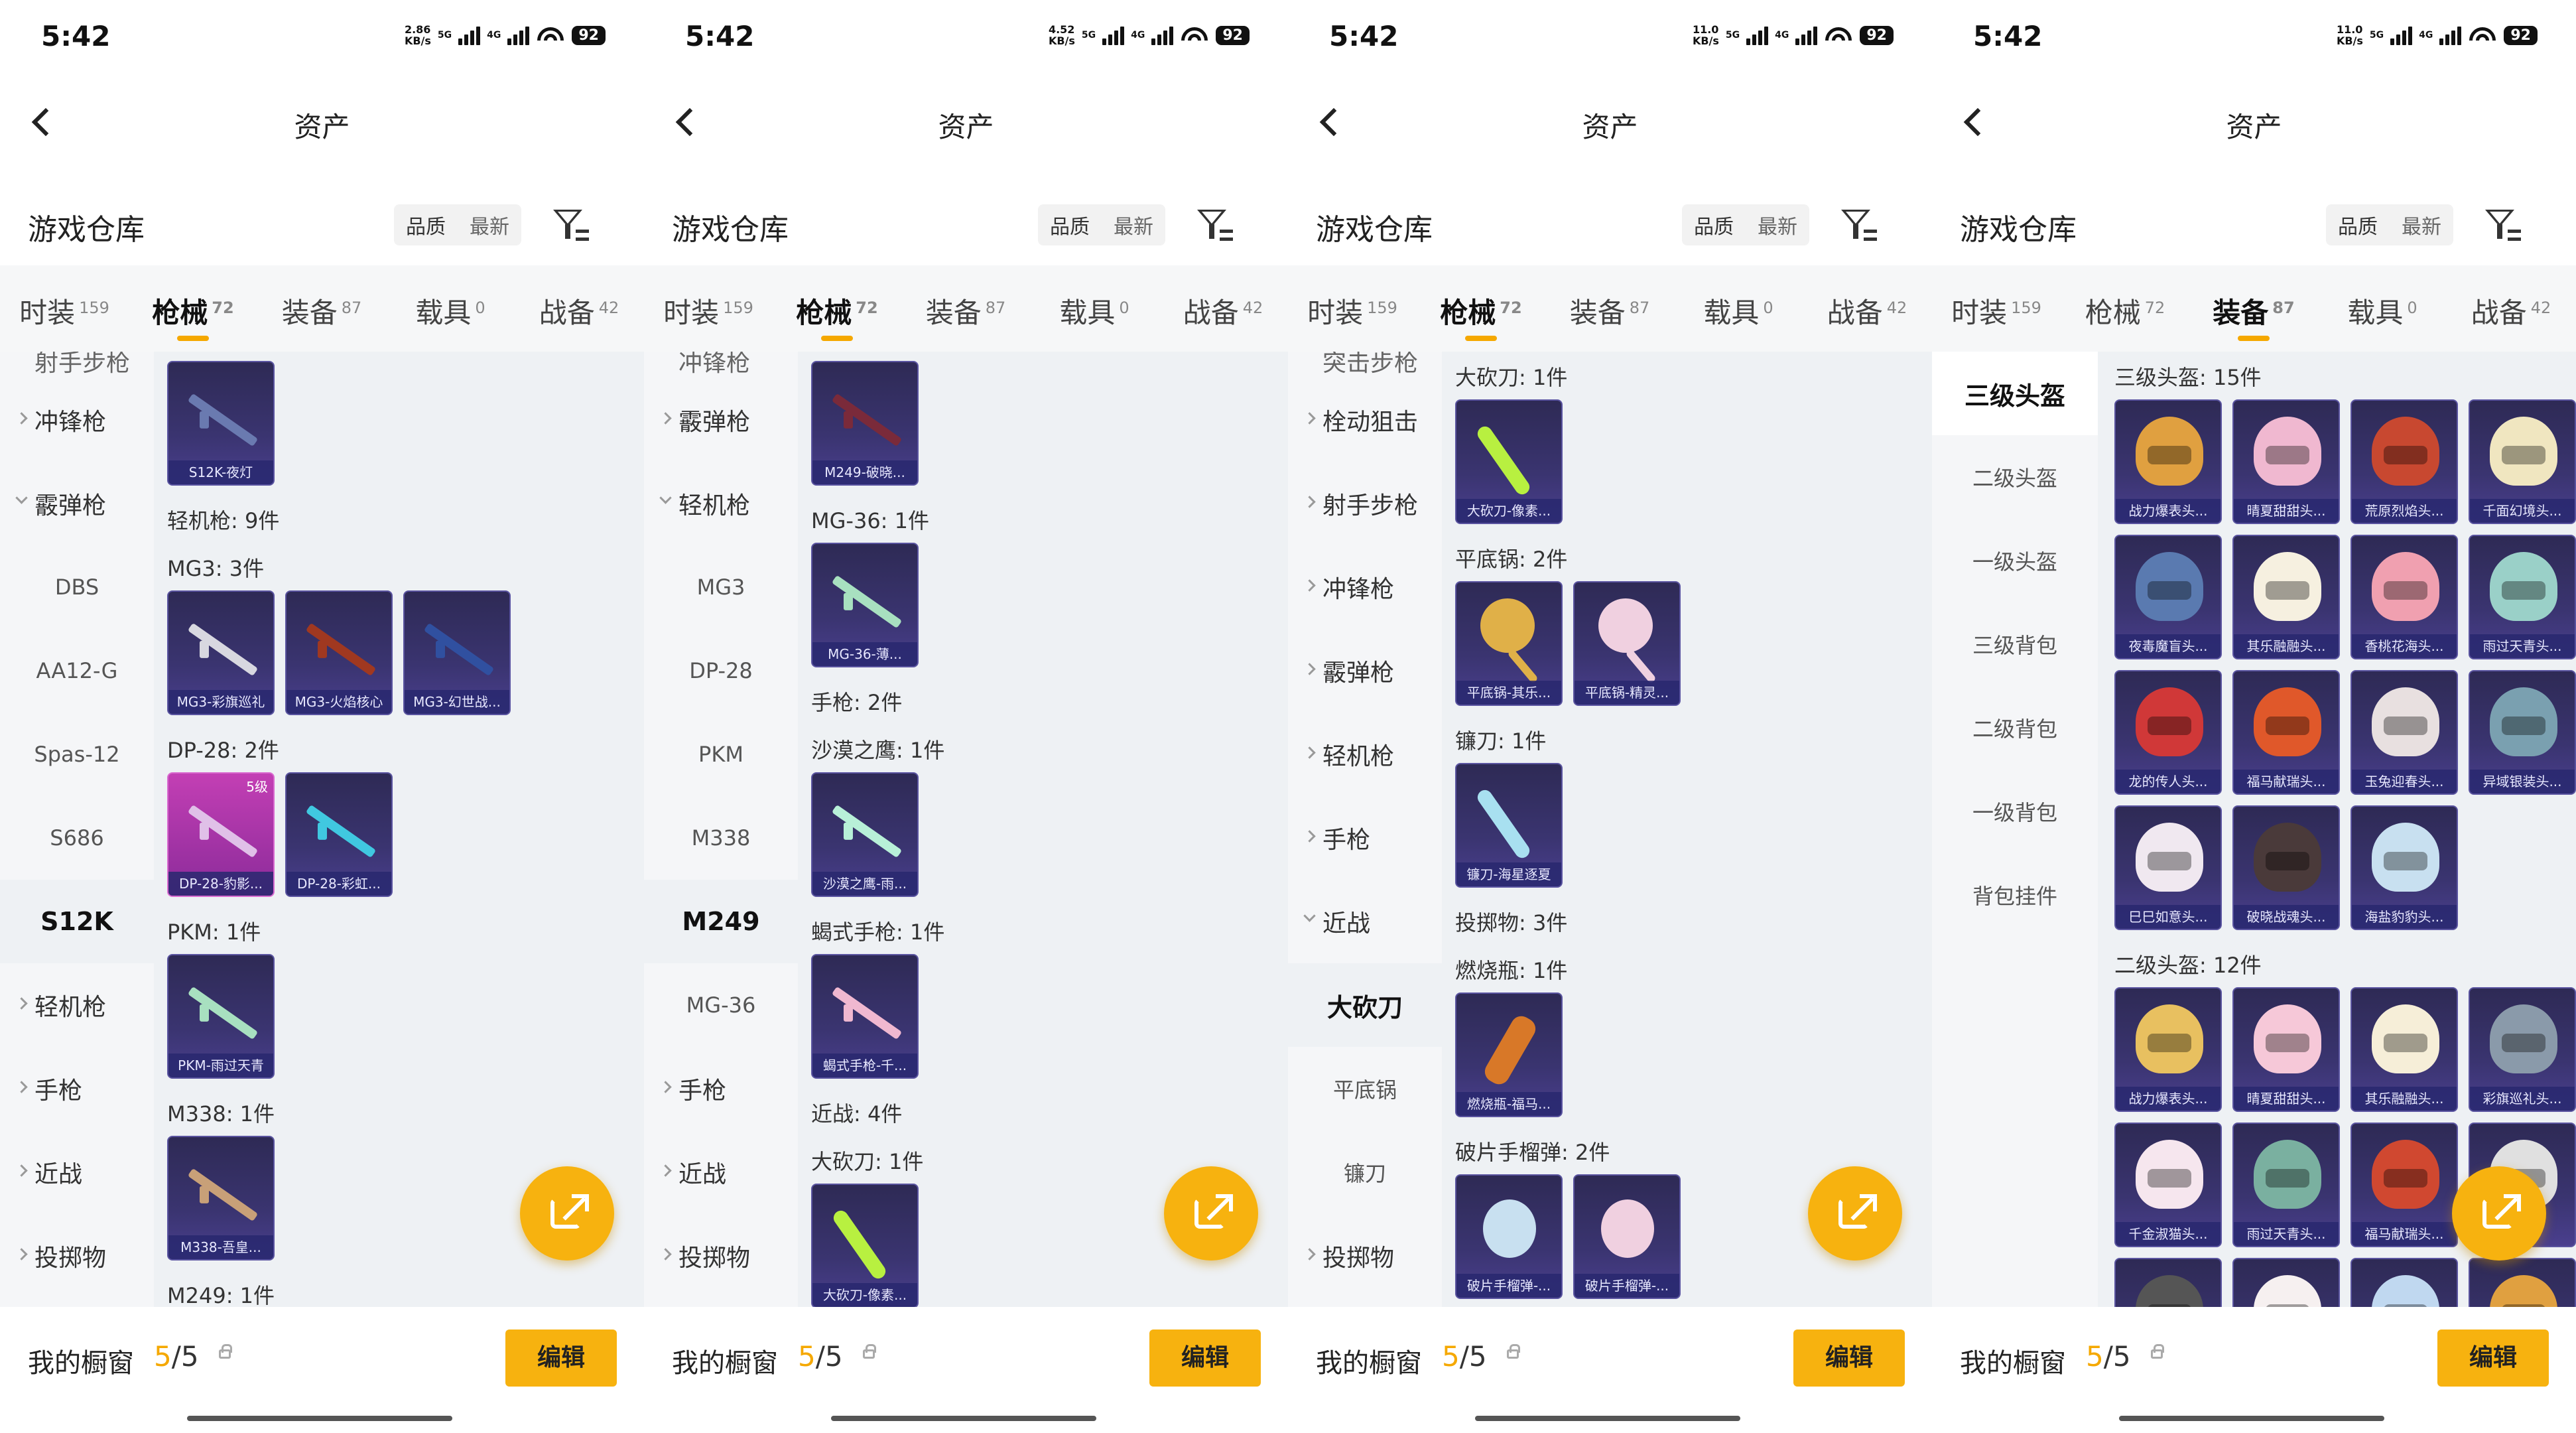  I want to click on sidebar-item: 近战, so click(1365, 921).